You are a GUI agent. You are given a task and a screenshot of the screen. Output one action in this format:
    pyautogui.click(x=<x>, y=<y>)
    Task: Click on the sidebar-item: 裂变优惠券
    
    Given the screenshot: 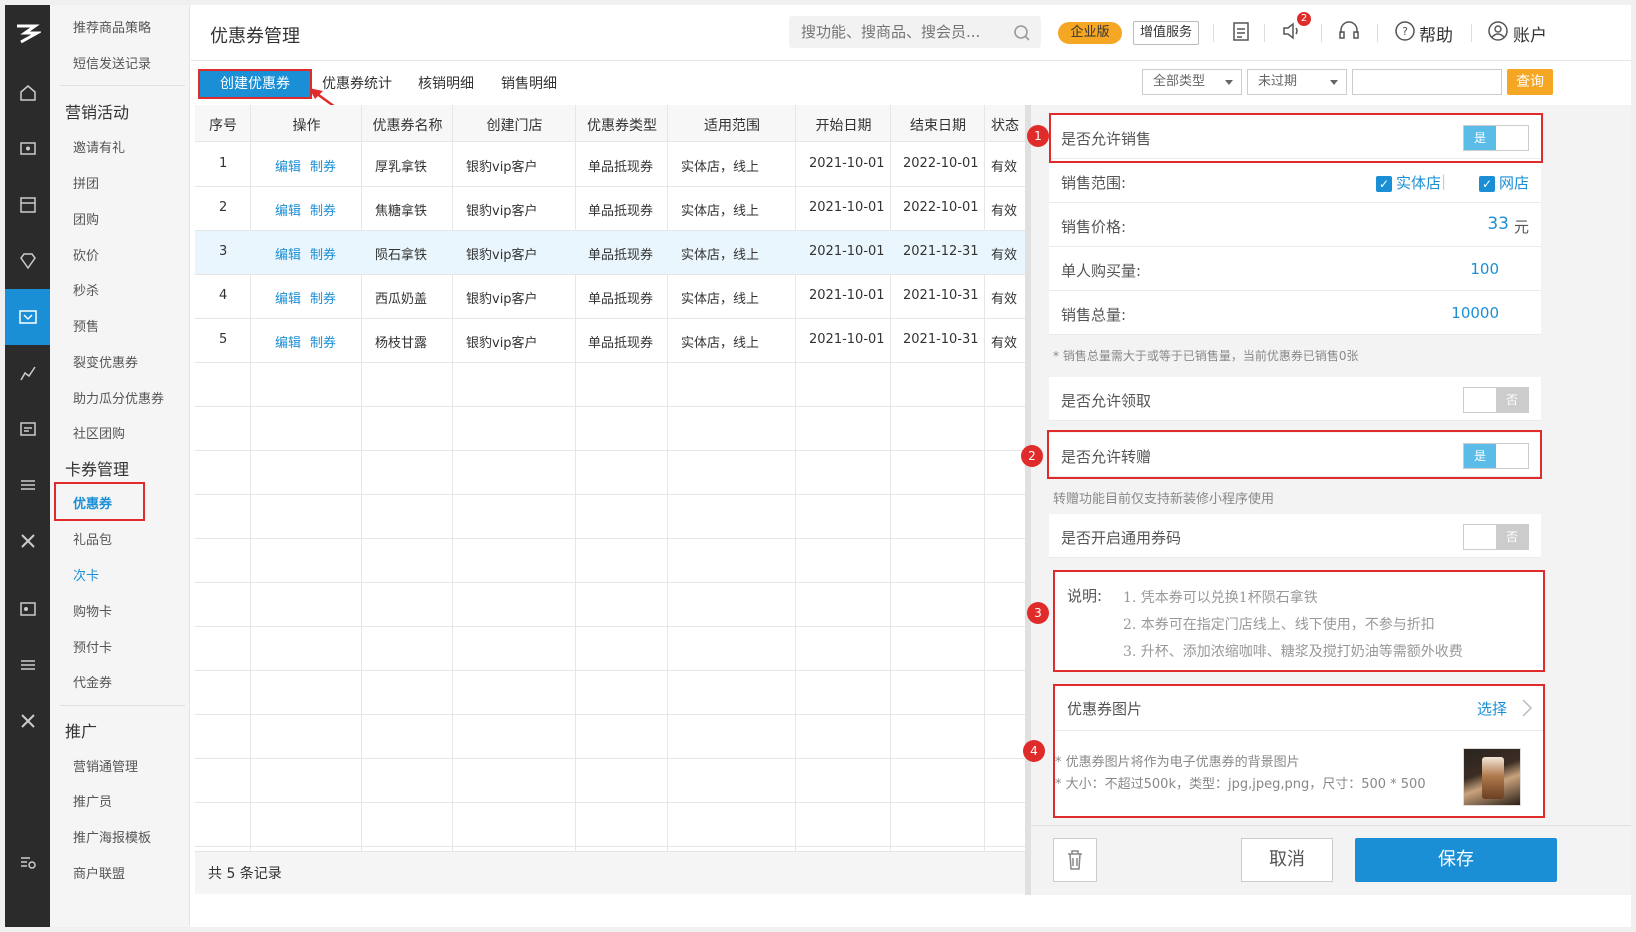 What is the action you would take?
    pyautogui.click(x=105, y=361)
    